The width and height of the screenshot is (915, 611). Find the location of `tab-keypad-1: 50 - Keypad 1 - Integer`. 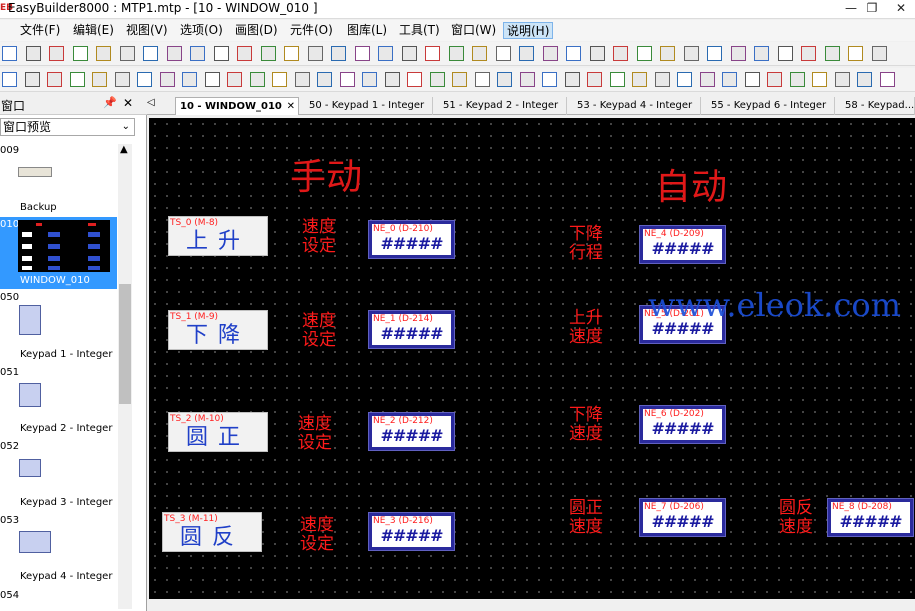

tab-keypad-1: 50 - Keypad 1 - Integer is located at coordinates (369, 106).